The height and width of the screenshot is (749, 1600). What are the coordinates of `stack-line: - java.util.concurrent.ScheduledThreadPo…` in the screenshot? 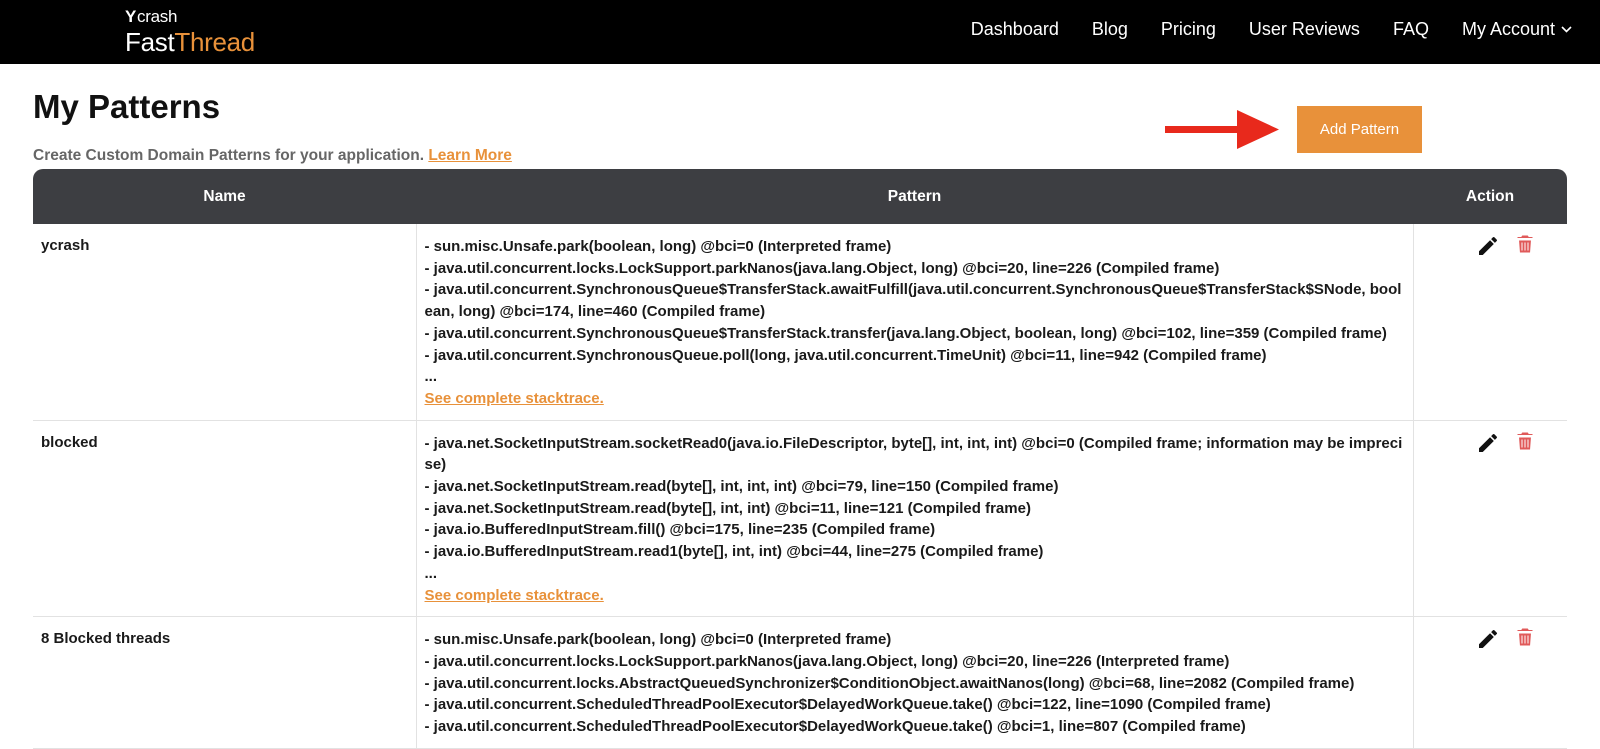 It's located at (835, 727).